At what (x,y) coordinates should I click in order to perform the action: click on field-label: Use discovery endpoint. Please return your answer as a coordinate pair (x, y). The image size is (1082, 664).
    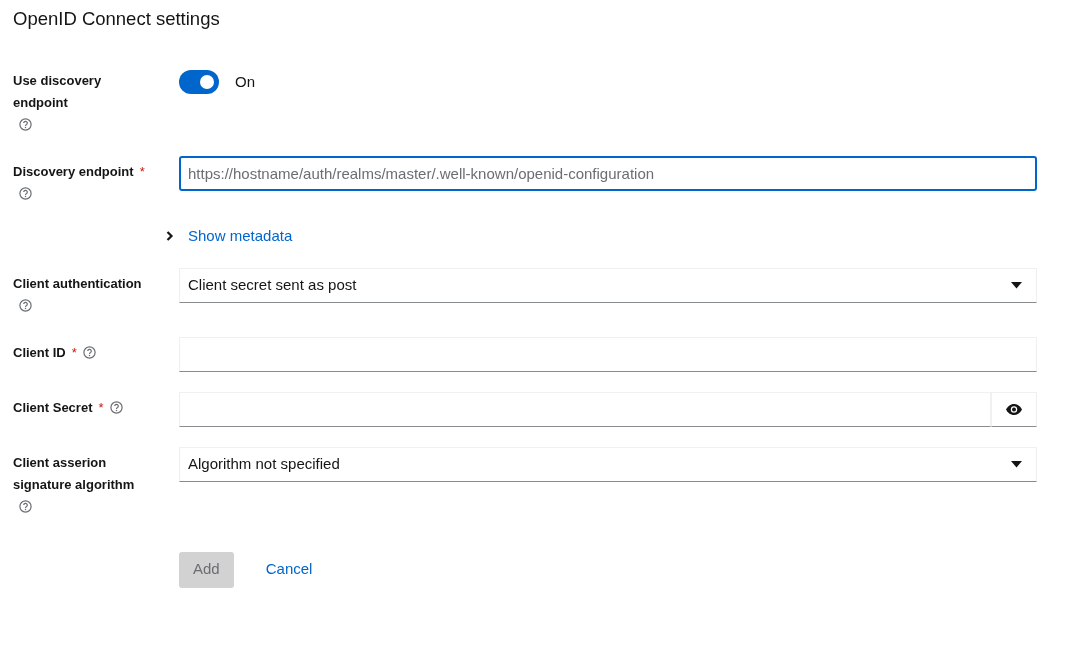
    Looking at the image, I should click on (58, 92).